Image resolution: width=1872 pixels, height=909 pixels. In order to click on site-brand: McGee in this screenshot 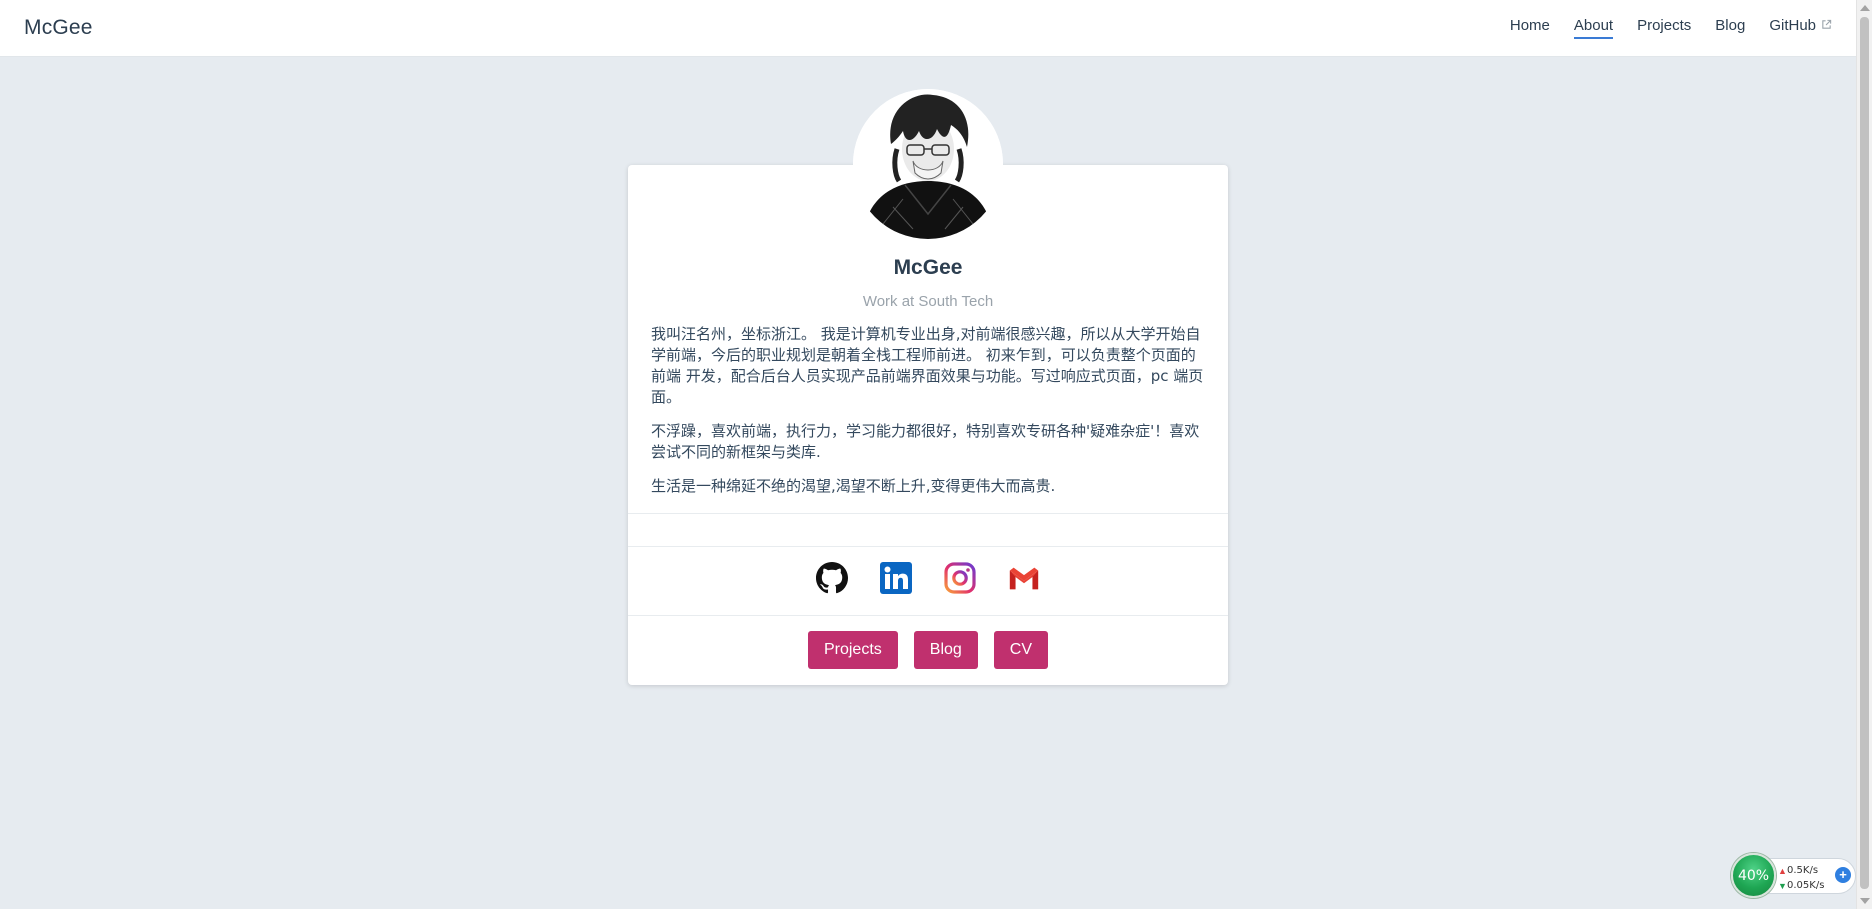, I will do `click(58, 28)`.